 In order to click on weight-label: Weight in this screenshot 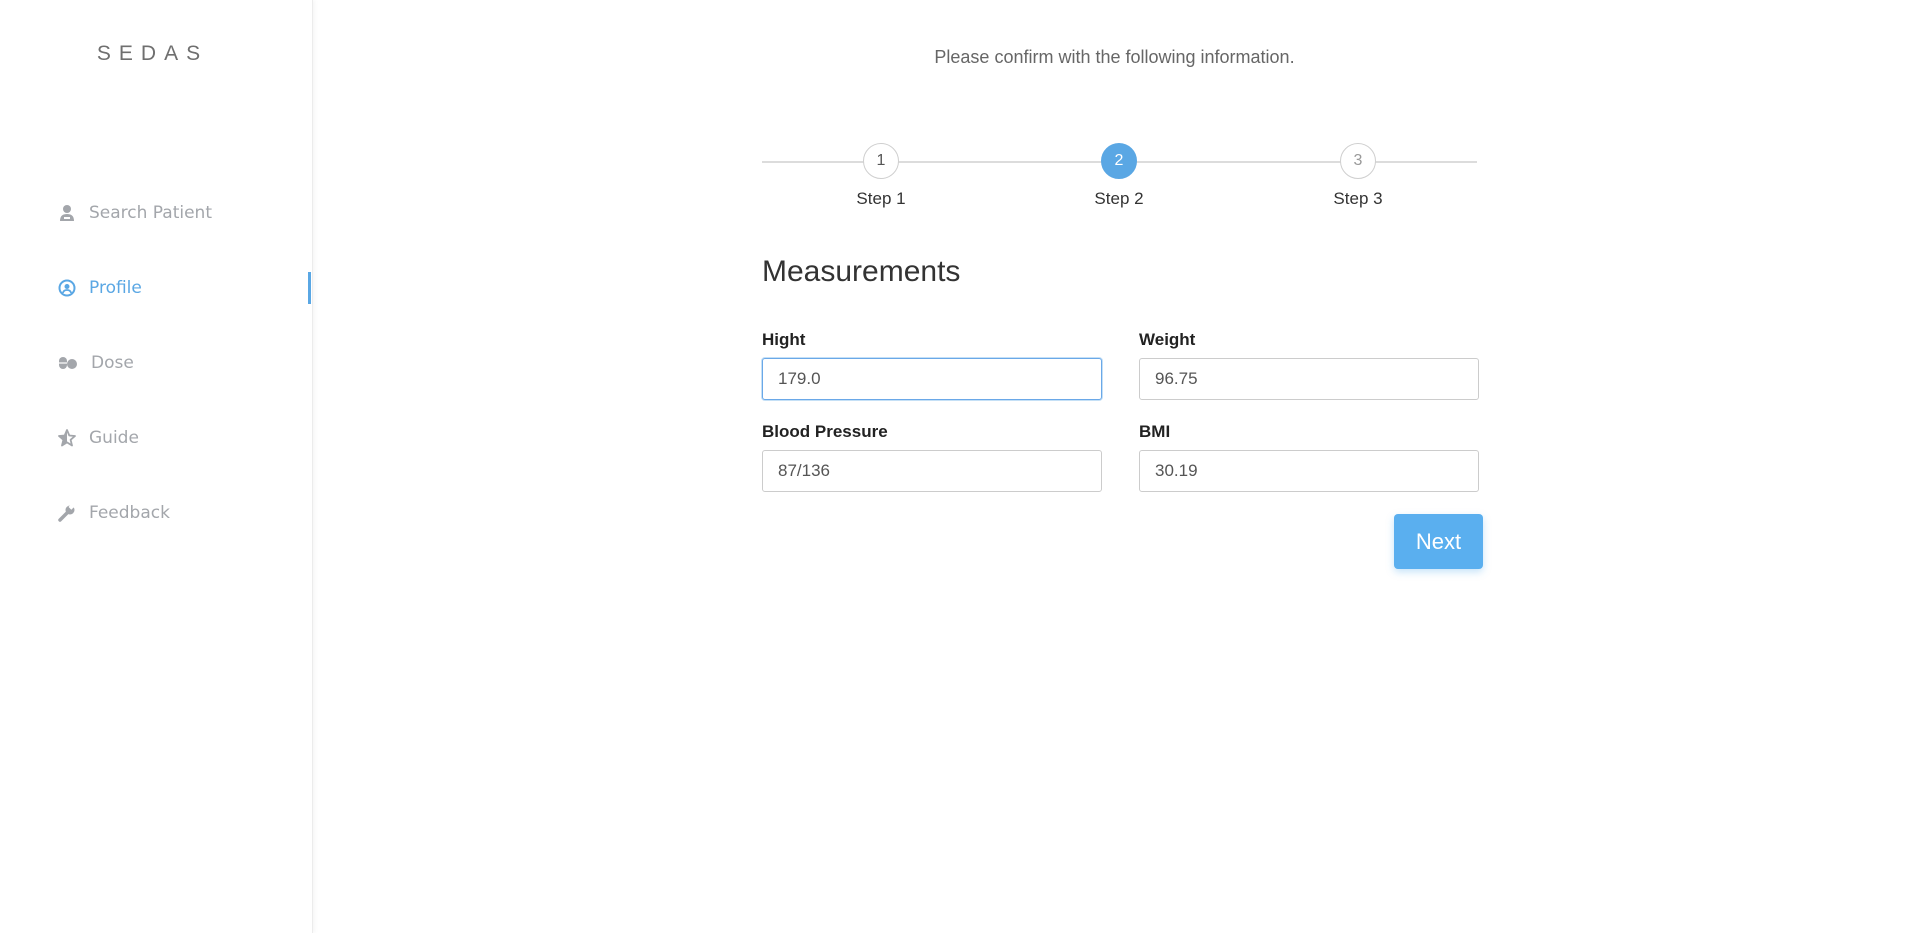, I will do `click(1167, 339)`.